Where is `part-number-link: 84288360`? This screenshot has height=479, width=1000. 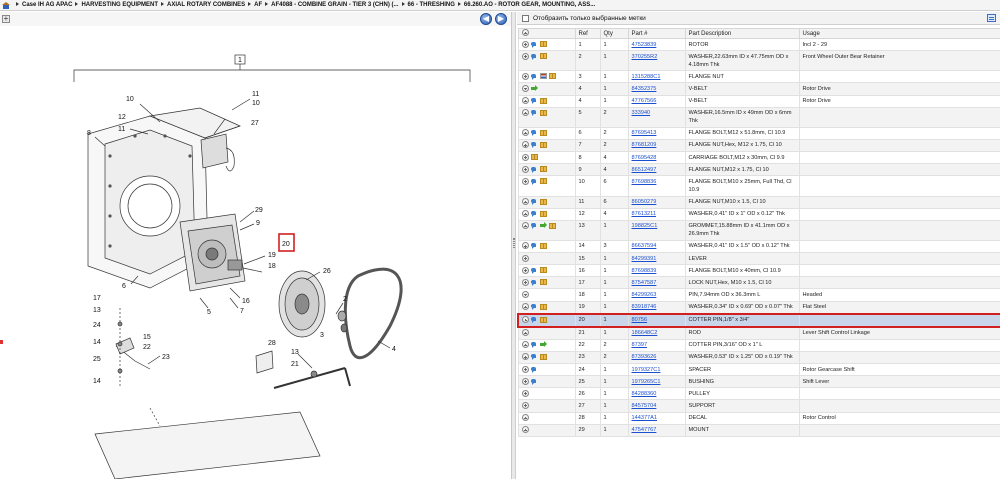
part-number-link: 84288360 is located at coordinates (644, 394).